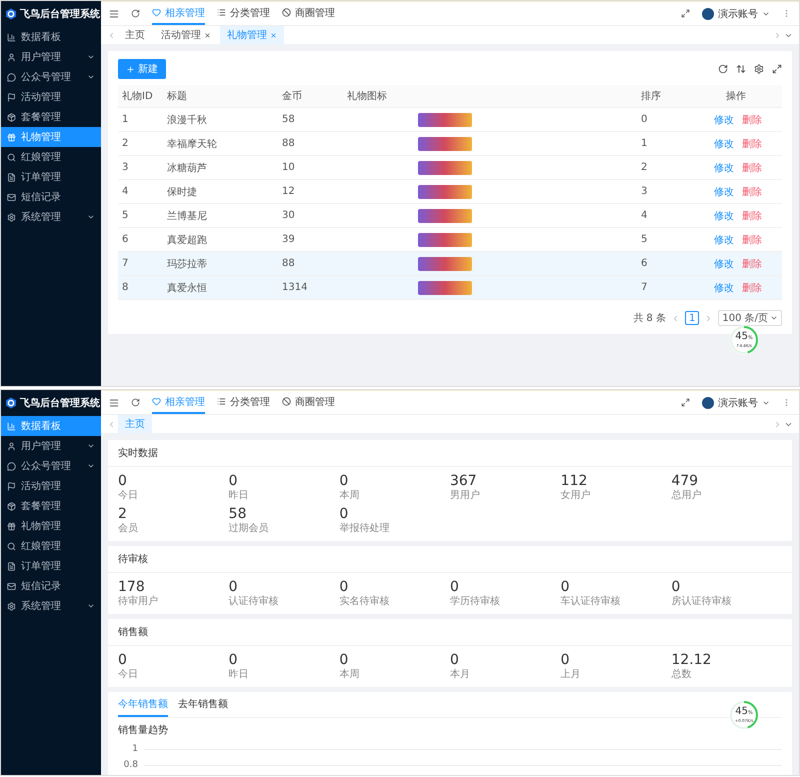  Describe the element at coordinates (574, 481) in the screenshot. I see `stat-value: 112` at that location.